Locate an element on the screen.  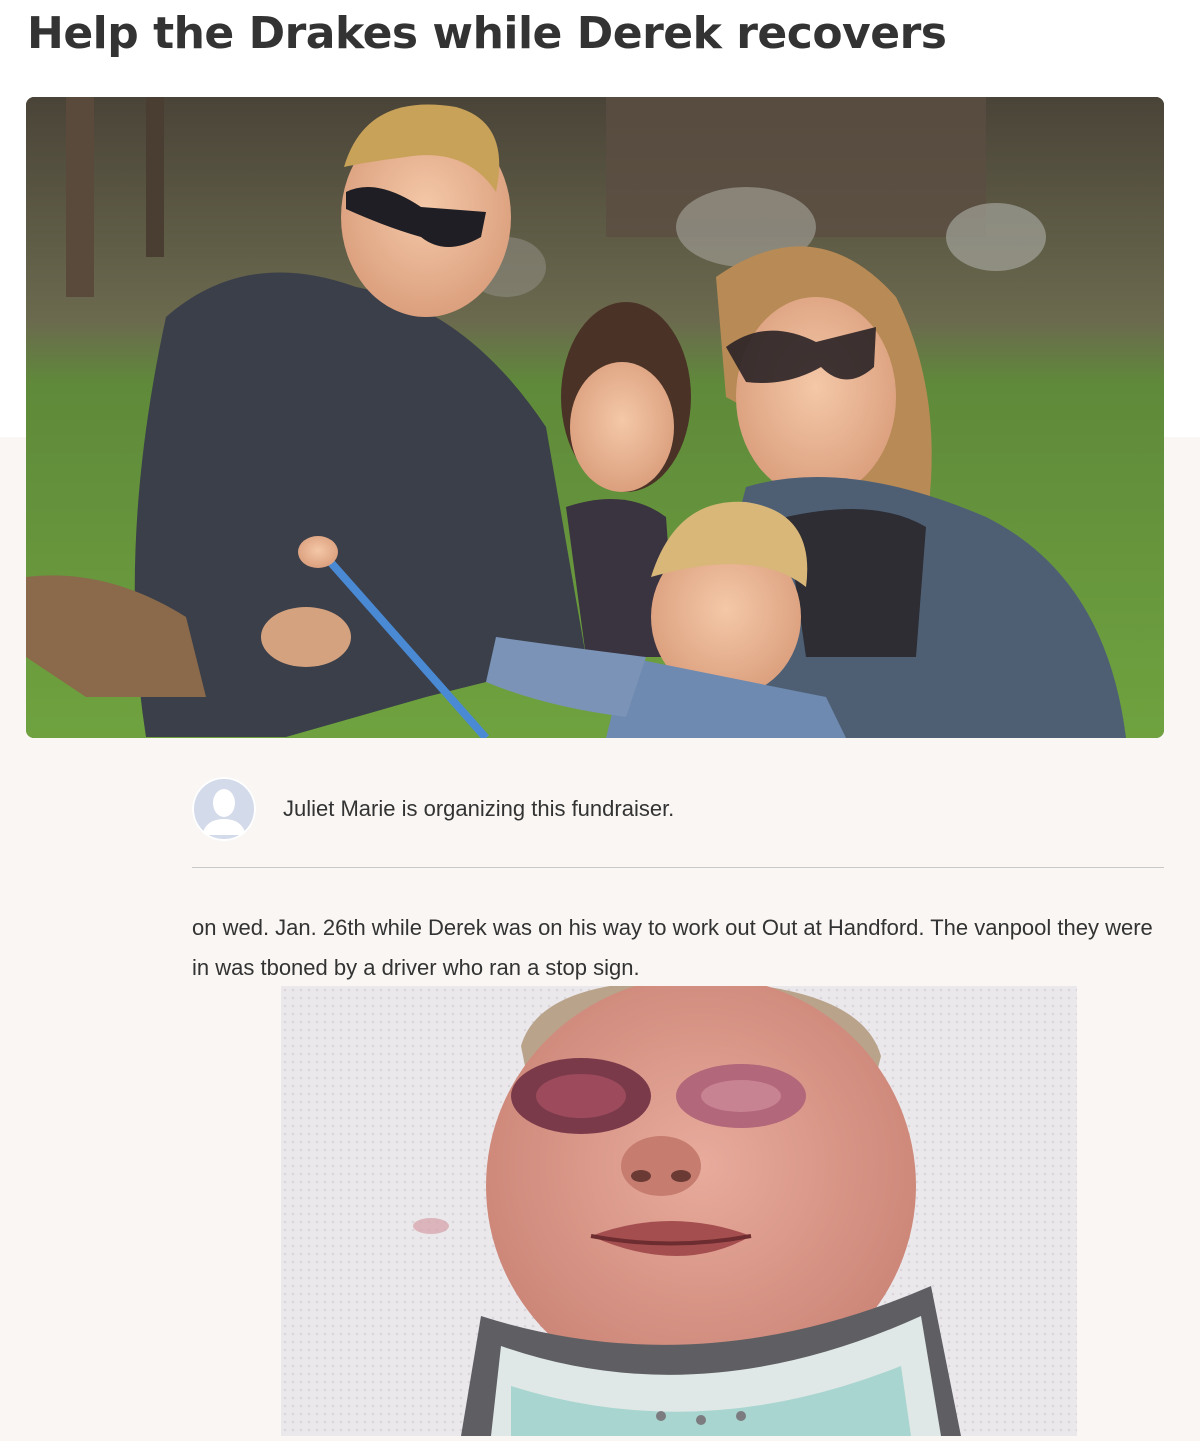
user-placeholder-icon is located at coordinates (224, 809).